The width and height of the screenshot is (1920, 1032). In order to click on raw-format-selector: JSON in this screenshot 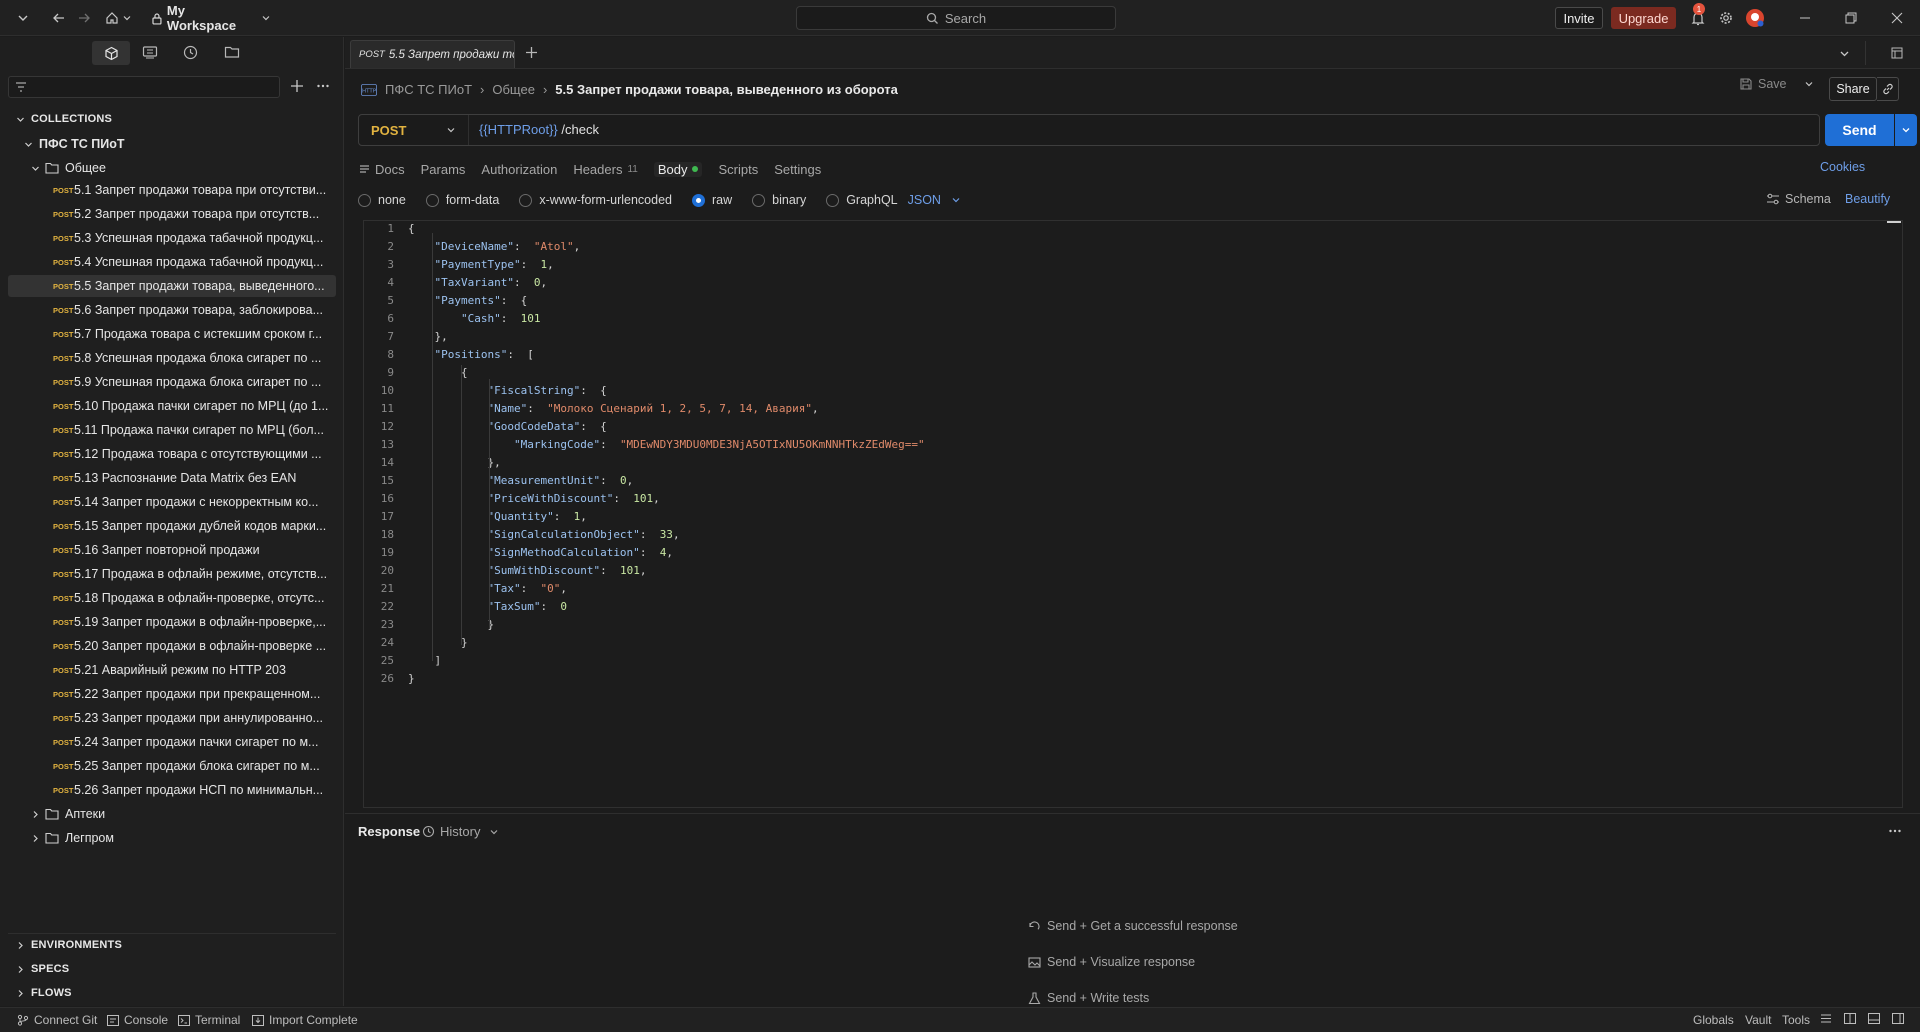, I will do `click(934, 200)`.